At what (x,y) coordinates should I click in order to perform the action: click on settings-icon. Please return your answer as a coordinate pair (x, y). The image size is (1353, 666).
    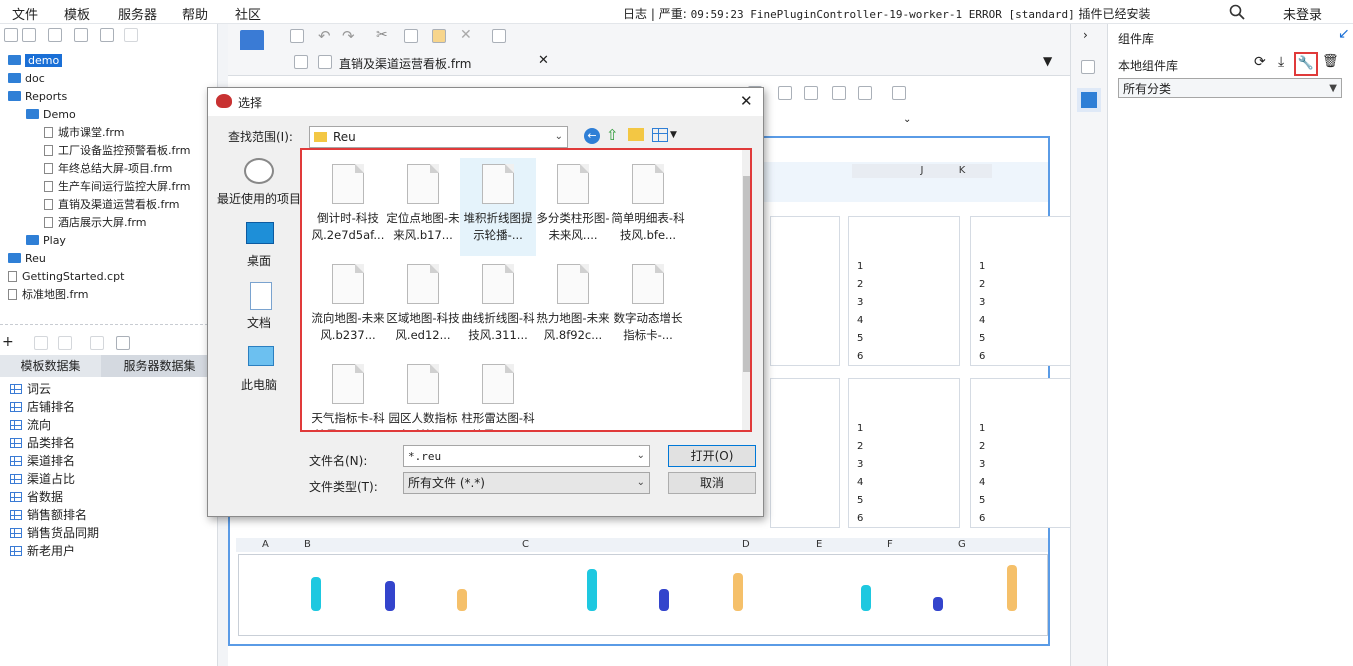
    Looking at the image, I should click on (81, 35).